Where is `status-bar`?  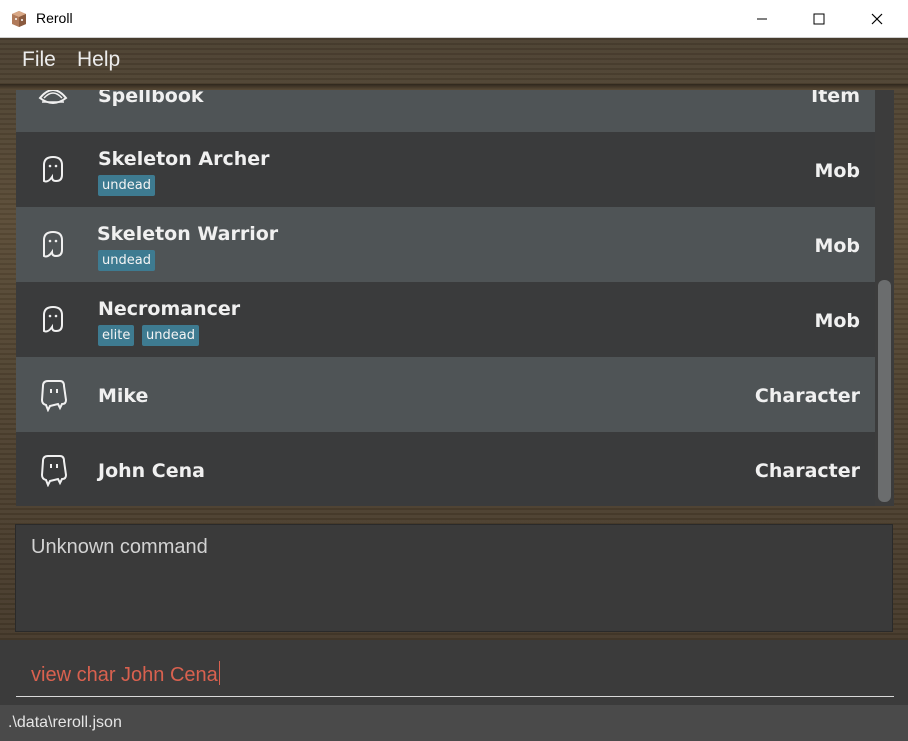 status-bar is located at coordinates (454, 723).